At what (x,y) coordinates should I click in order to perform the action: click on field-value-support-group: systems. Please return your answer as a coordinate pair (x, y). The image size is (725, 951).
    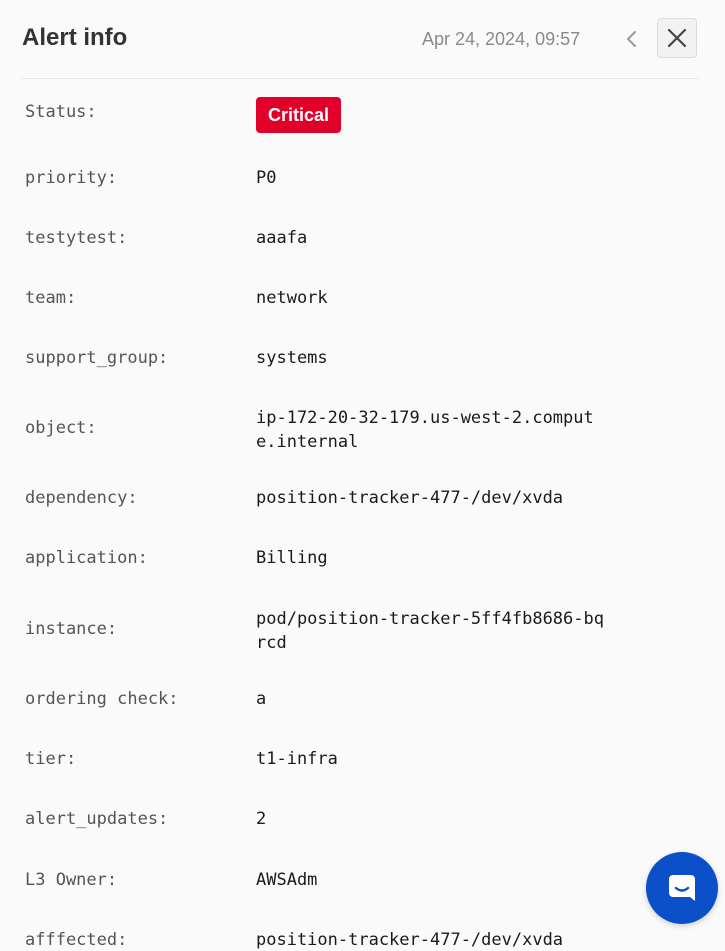
    Looking at the image, I should click on (292, 358).